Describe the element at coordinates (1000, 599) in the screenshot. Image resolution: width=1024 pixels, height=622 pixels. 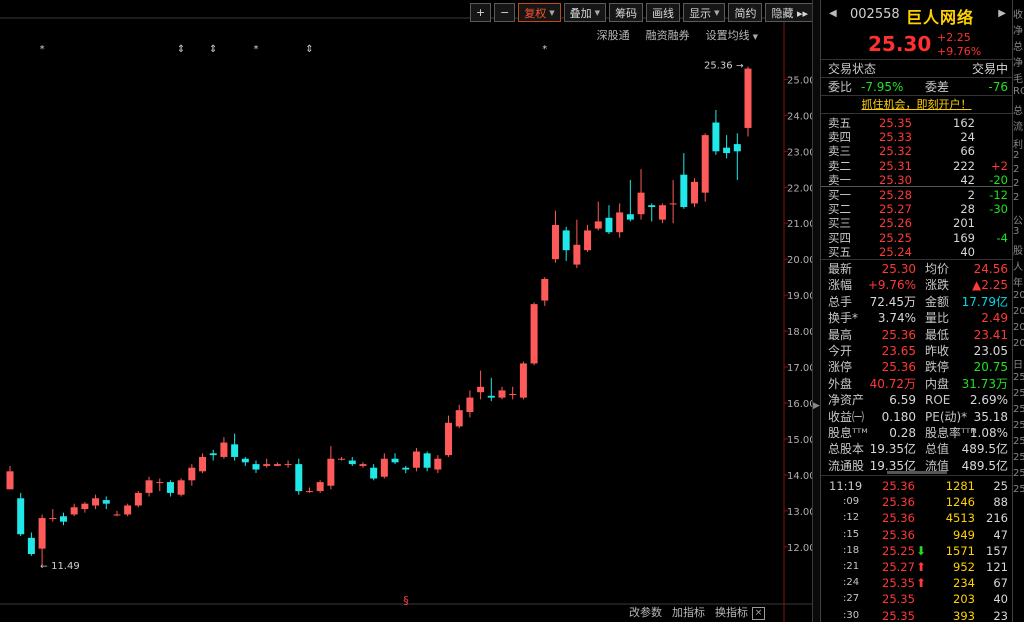
I see `tick-count: 40` at that location.